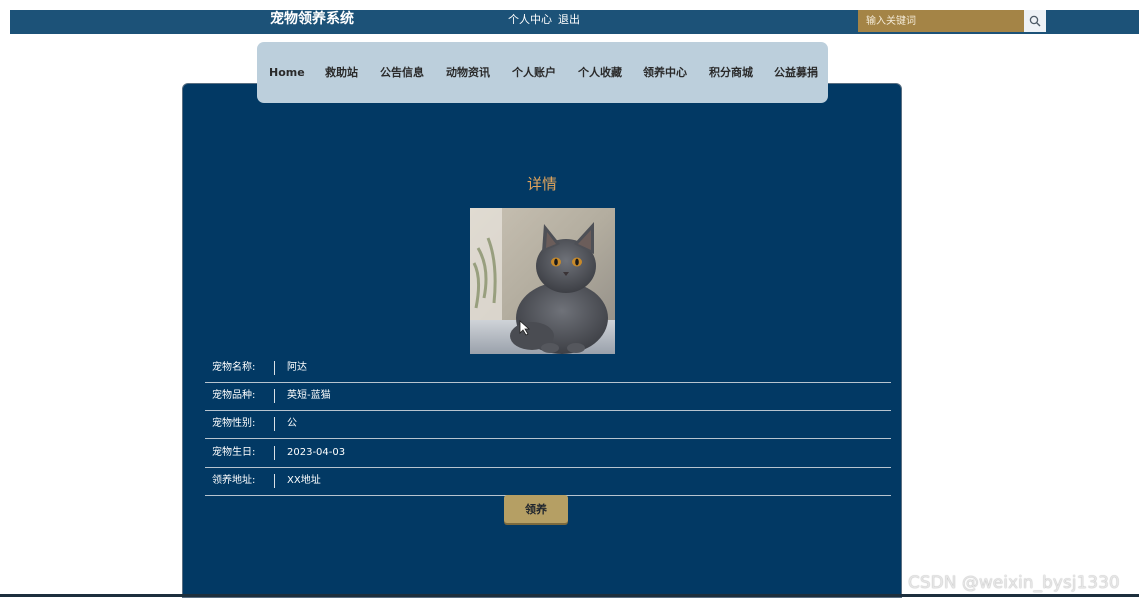  I want to click on nav-item-donations: 公益募捐, so click(796, 72).